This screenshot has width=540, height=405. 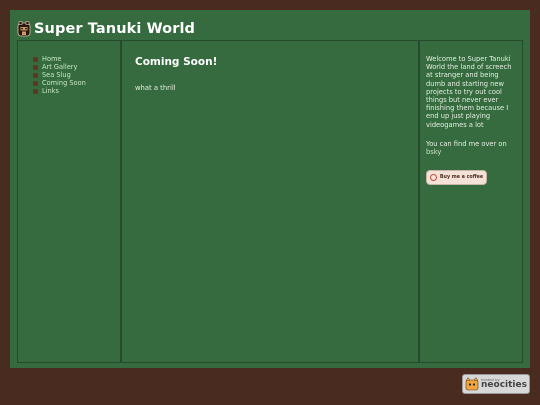 I want to click on page-title: Coming Soon!, so click(x=176, y=62).